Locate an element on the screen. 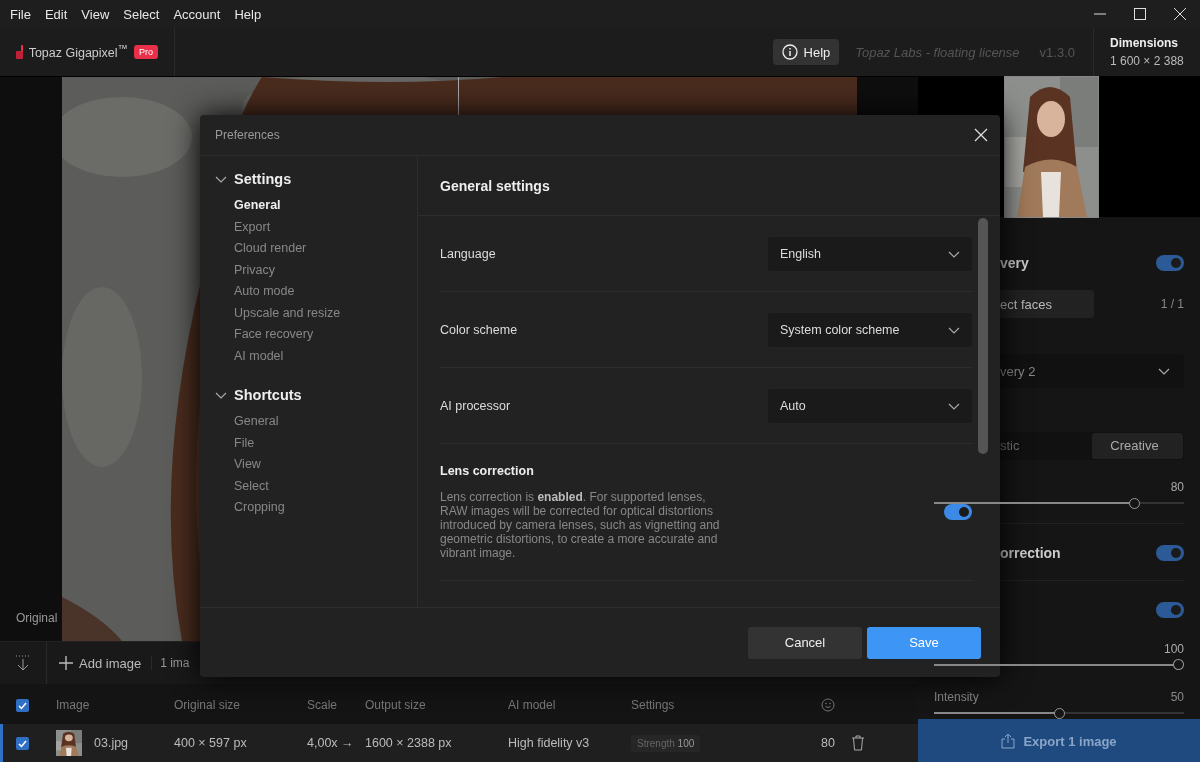 This screenshot has height=762, width=1200. row-checkbox is located at coordinates (22, 743).